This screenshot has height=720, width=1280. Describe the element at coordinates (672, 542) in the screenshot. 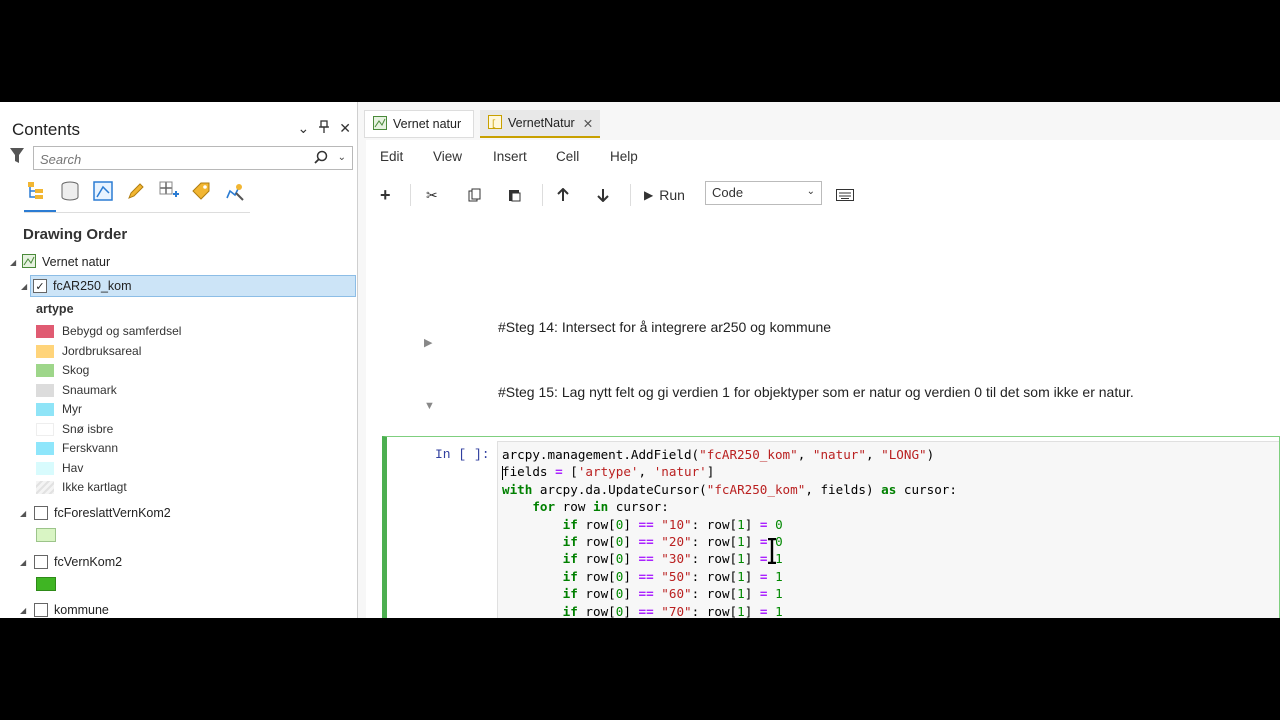

I see `code-line: if row[0] == "20": row[1] = 0` at that location.